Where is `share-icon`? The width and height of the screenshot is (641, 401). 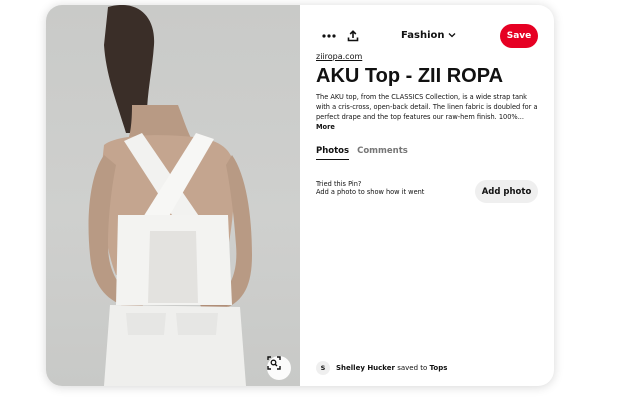 share-icon is located at coordinates (353, 36).